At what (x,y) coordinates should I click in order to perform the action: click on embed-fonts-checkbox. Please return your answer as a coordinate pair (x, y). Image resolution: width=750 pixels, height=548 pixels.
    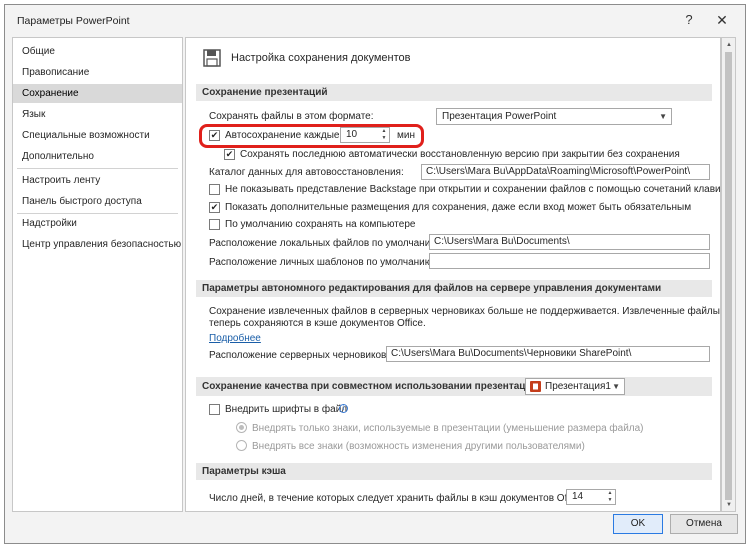
    Looking at the image, I should click on (214, 409).